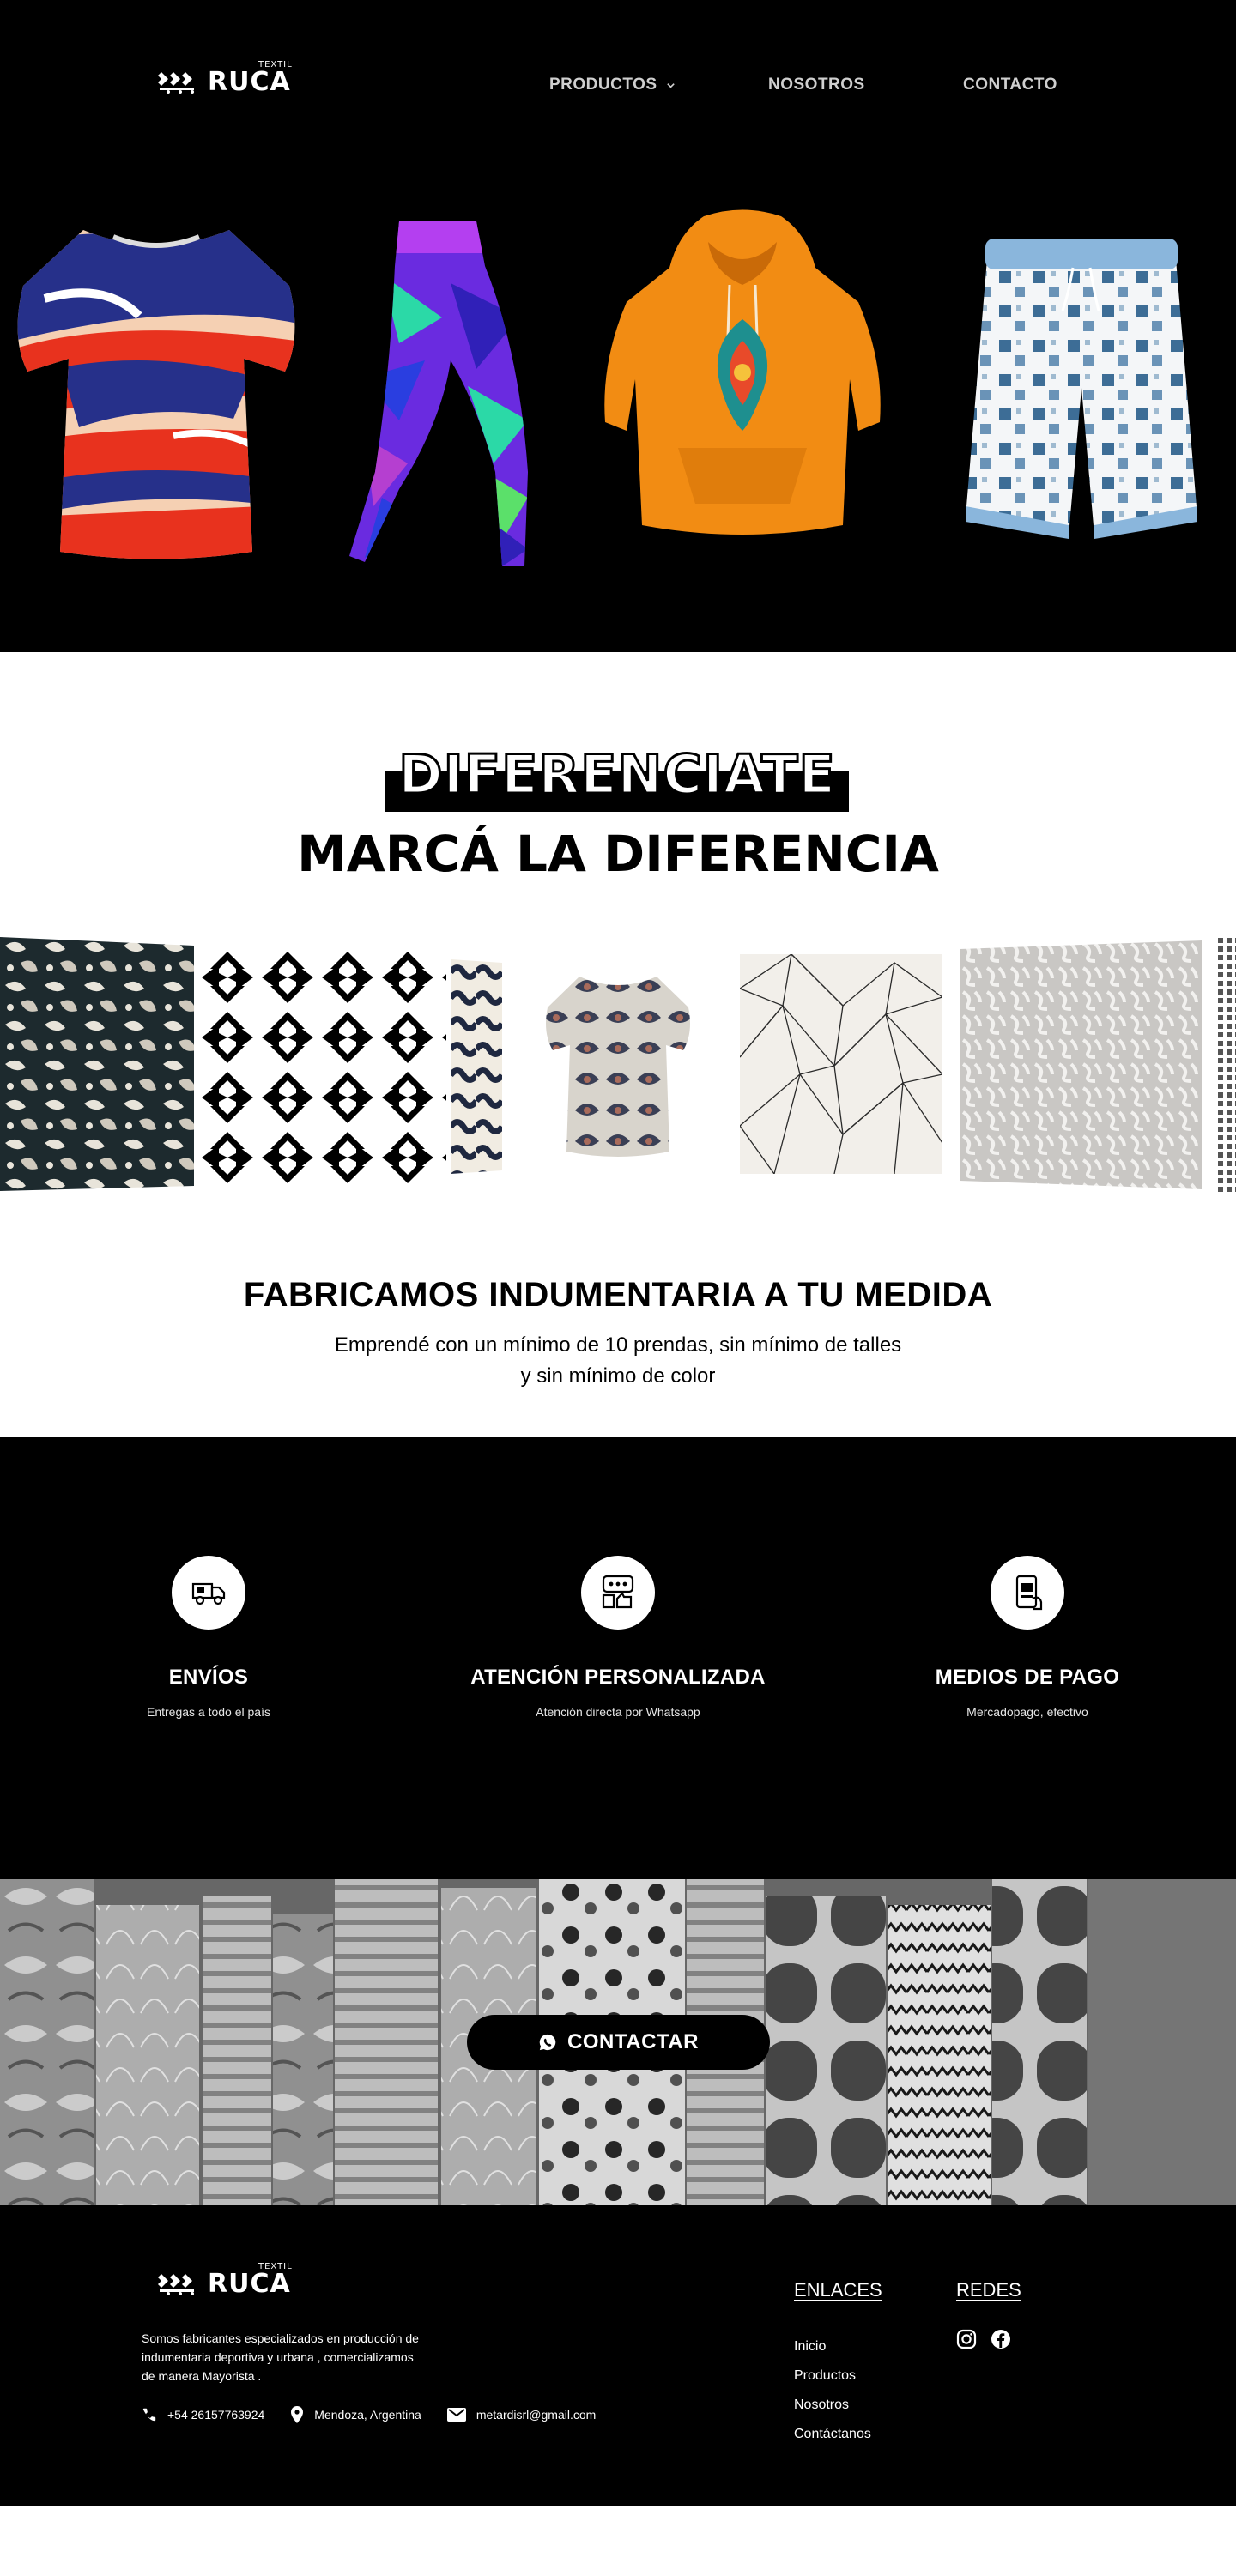  I want to click on mail-icon, so click(456, 2415).